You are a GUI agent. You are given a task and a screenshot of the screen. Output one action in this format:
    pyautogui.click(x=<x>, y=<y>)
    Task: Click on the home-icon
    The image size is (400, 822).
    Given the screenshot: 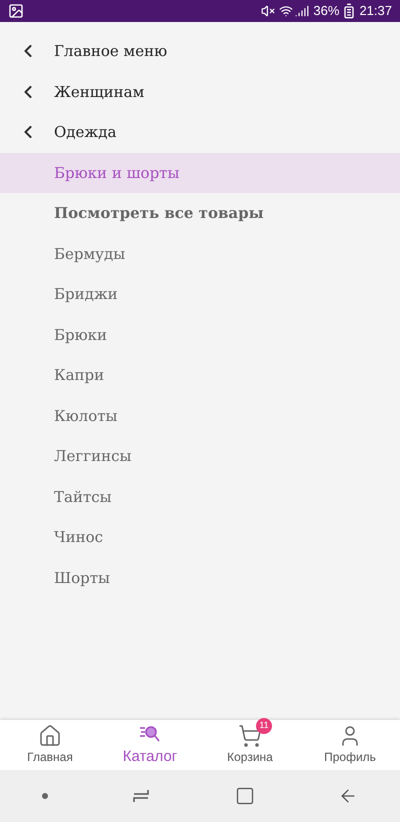 What is the action you would take?
    pyautogui.click(x=50, y=736)
    